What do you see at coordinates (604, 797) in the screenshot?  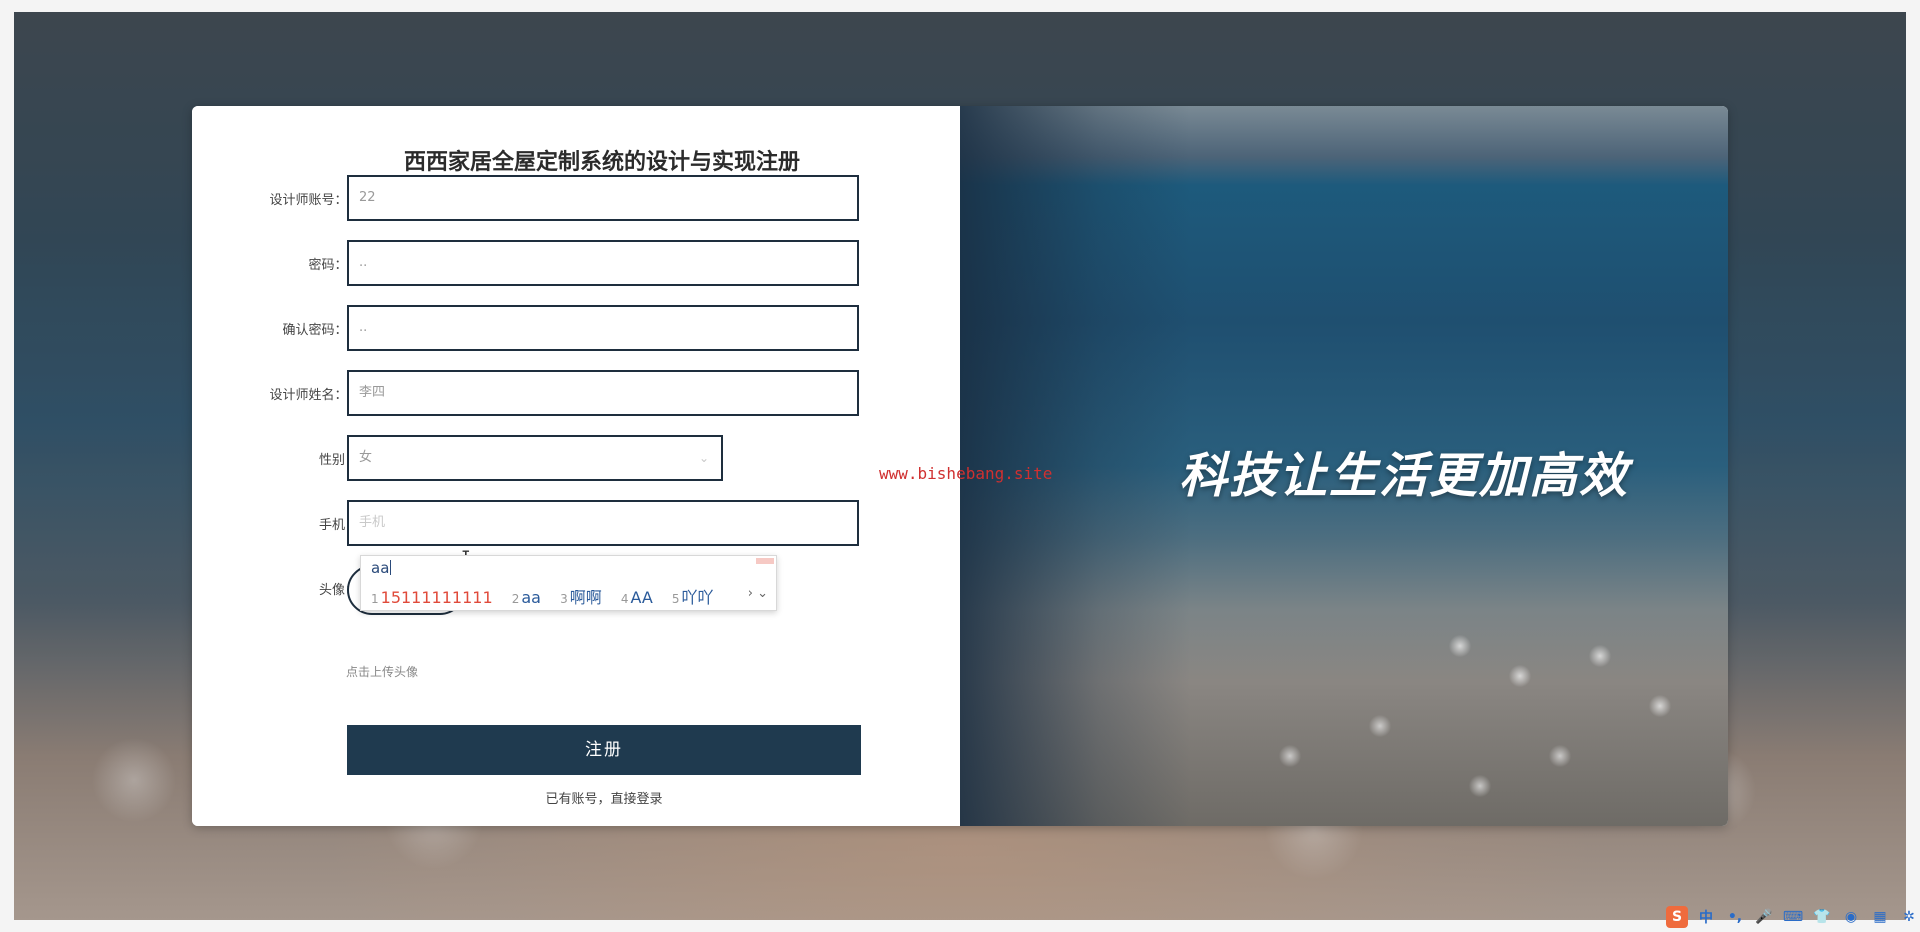 I see `login-link: 已有账号，直接登录` at bounding box center [604, 797].